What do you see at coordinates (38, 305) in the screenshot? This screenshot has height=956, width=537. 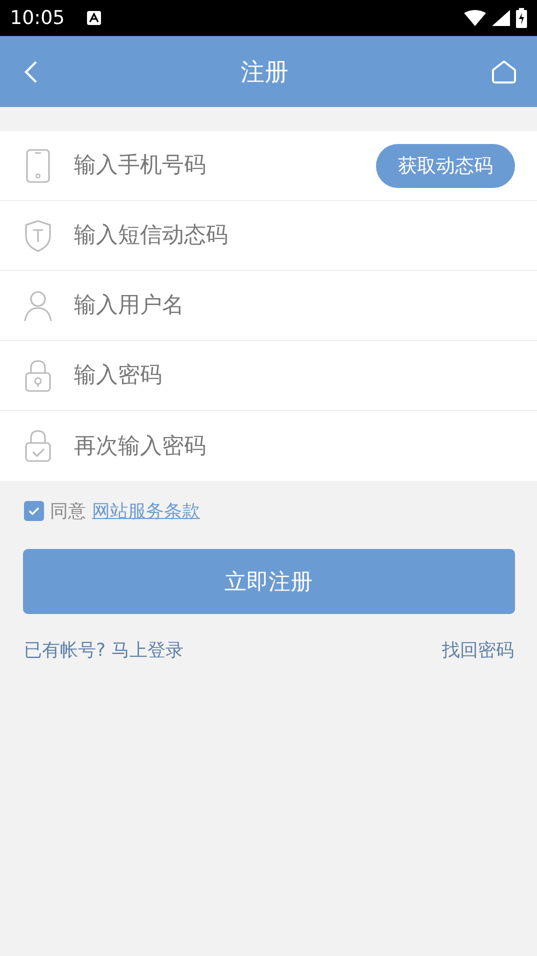 I see `user-icon` at bounding box center [38, 305].